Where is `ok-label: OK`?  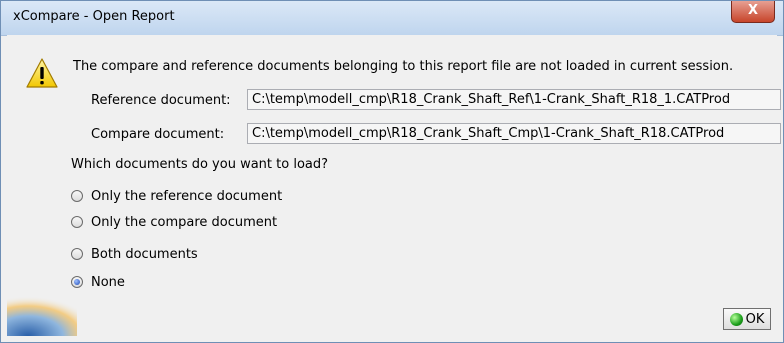 ok-label: OK is located at coordinates (755, 319).